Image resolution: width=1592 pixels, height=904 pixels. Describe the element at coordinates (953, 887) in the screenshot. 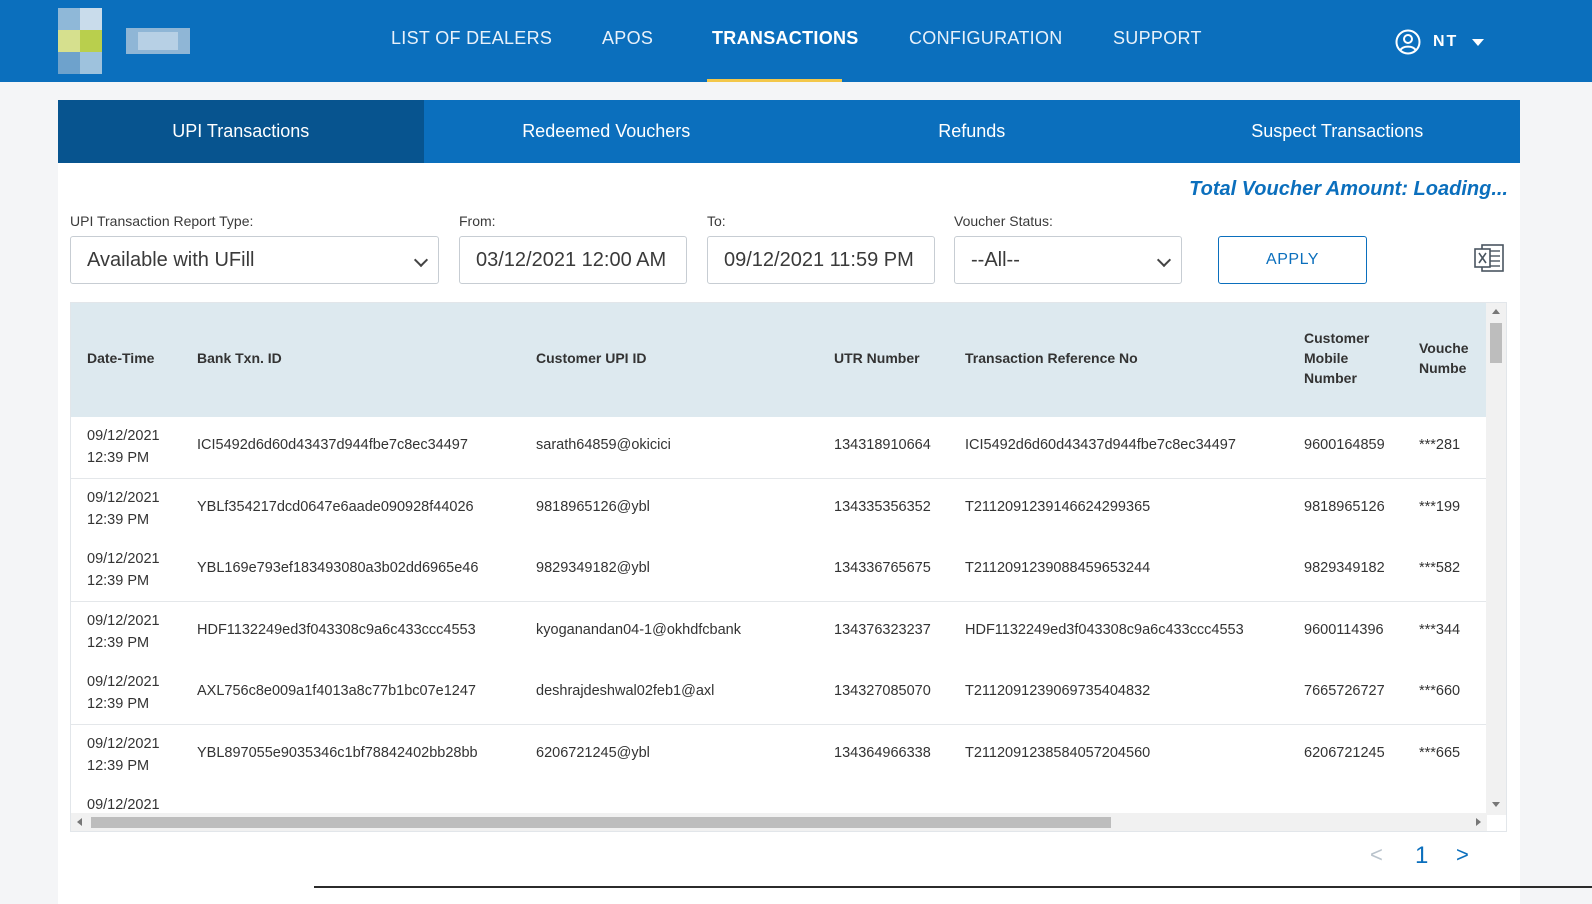

I see `window-bottom-edge` at that location.